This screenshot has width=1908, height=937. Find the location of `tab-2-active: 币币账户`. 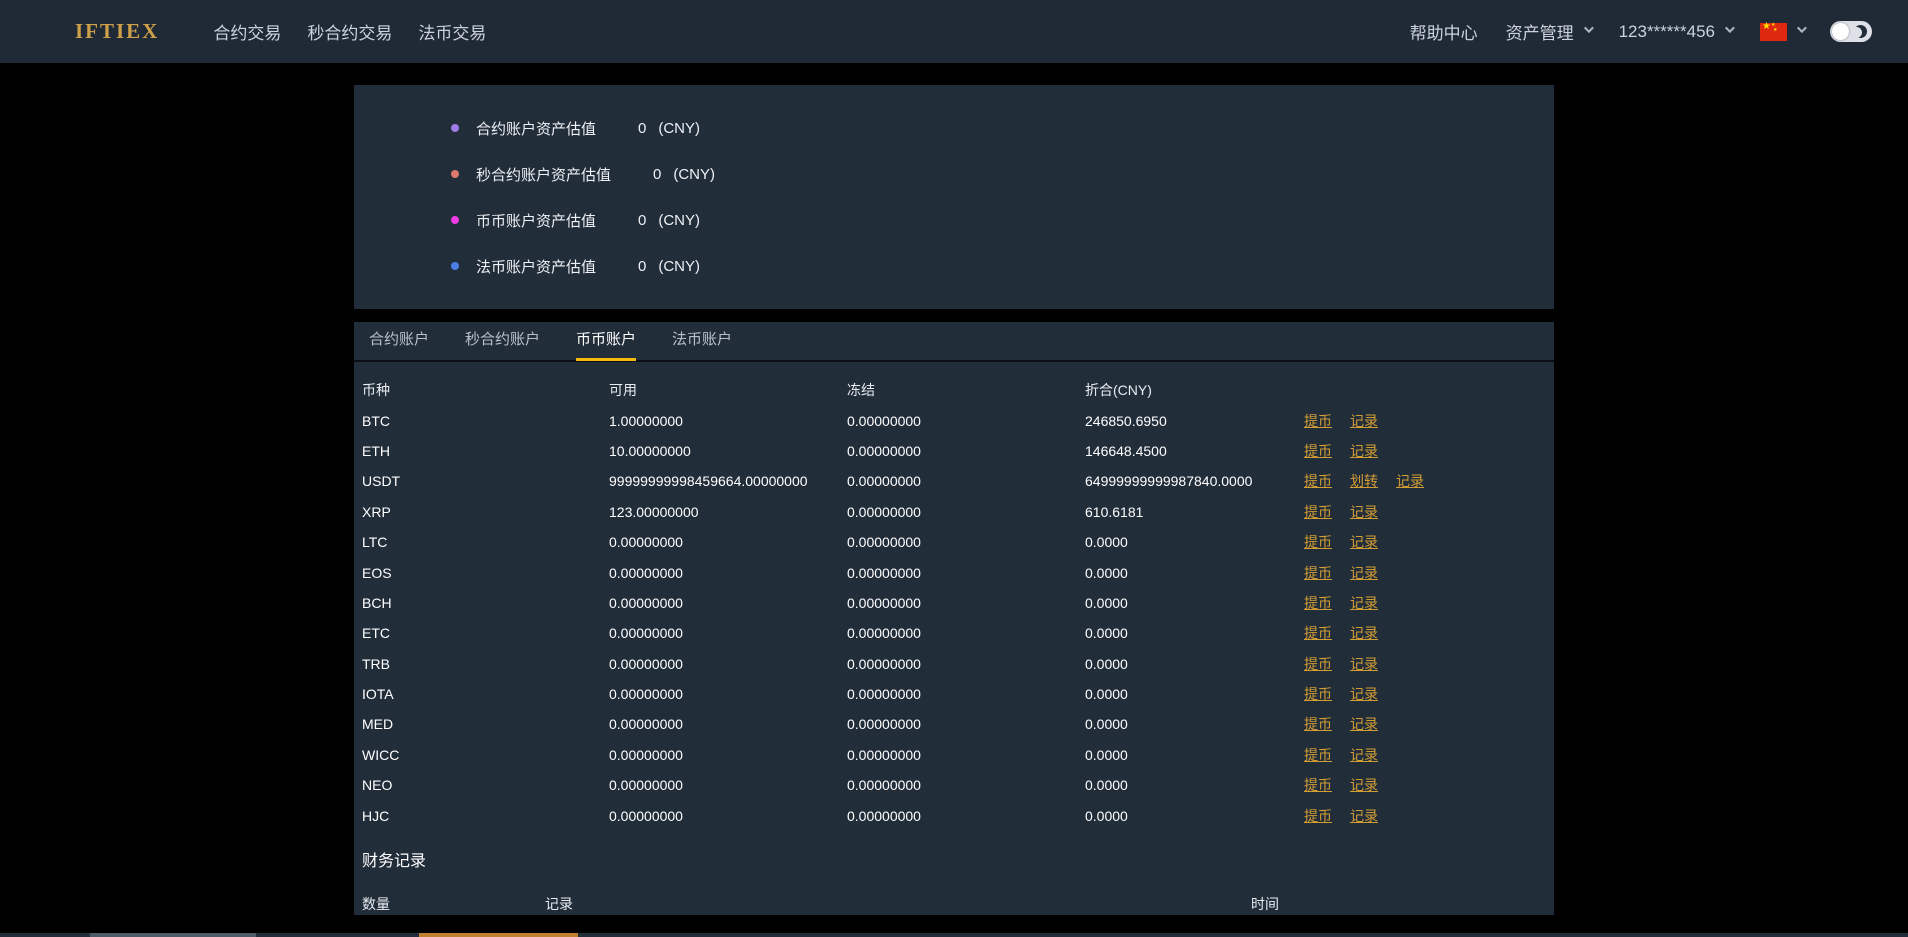

tab-2-active: 币币账户 is located at coordinates (606, 341).